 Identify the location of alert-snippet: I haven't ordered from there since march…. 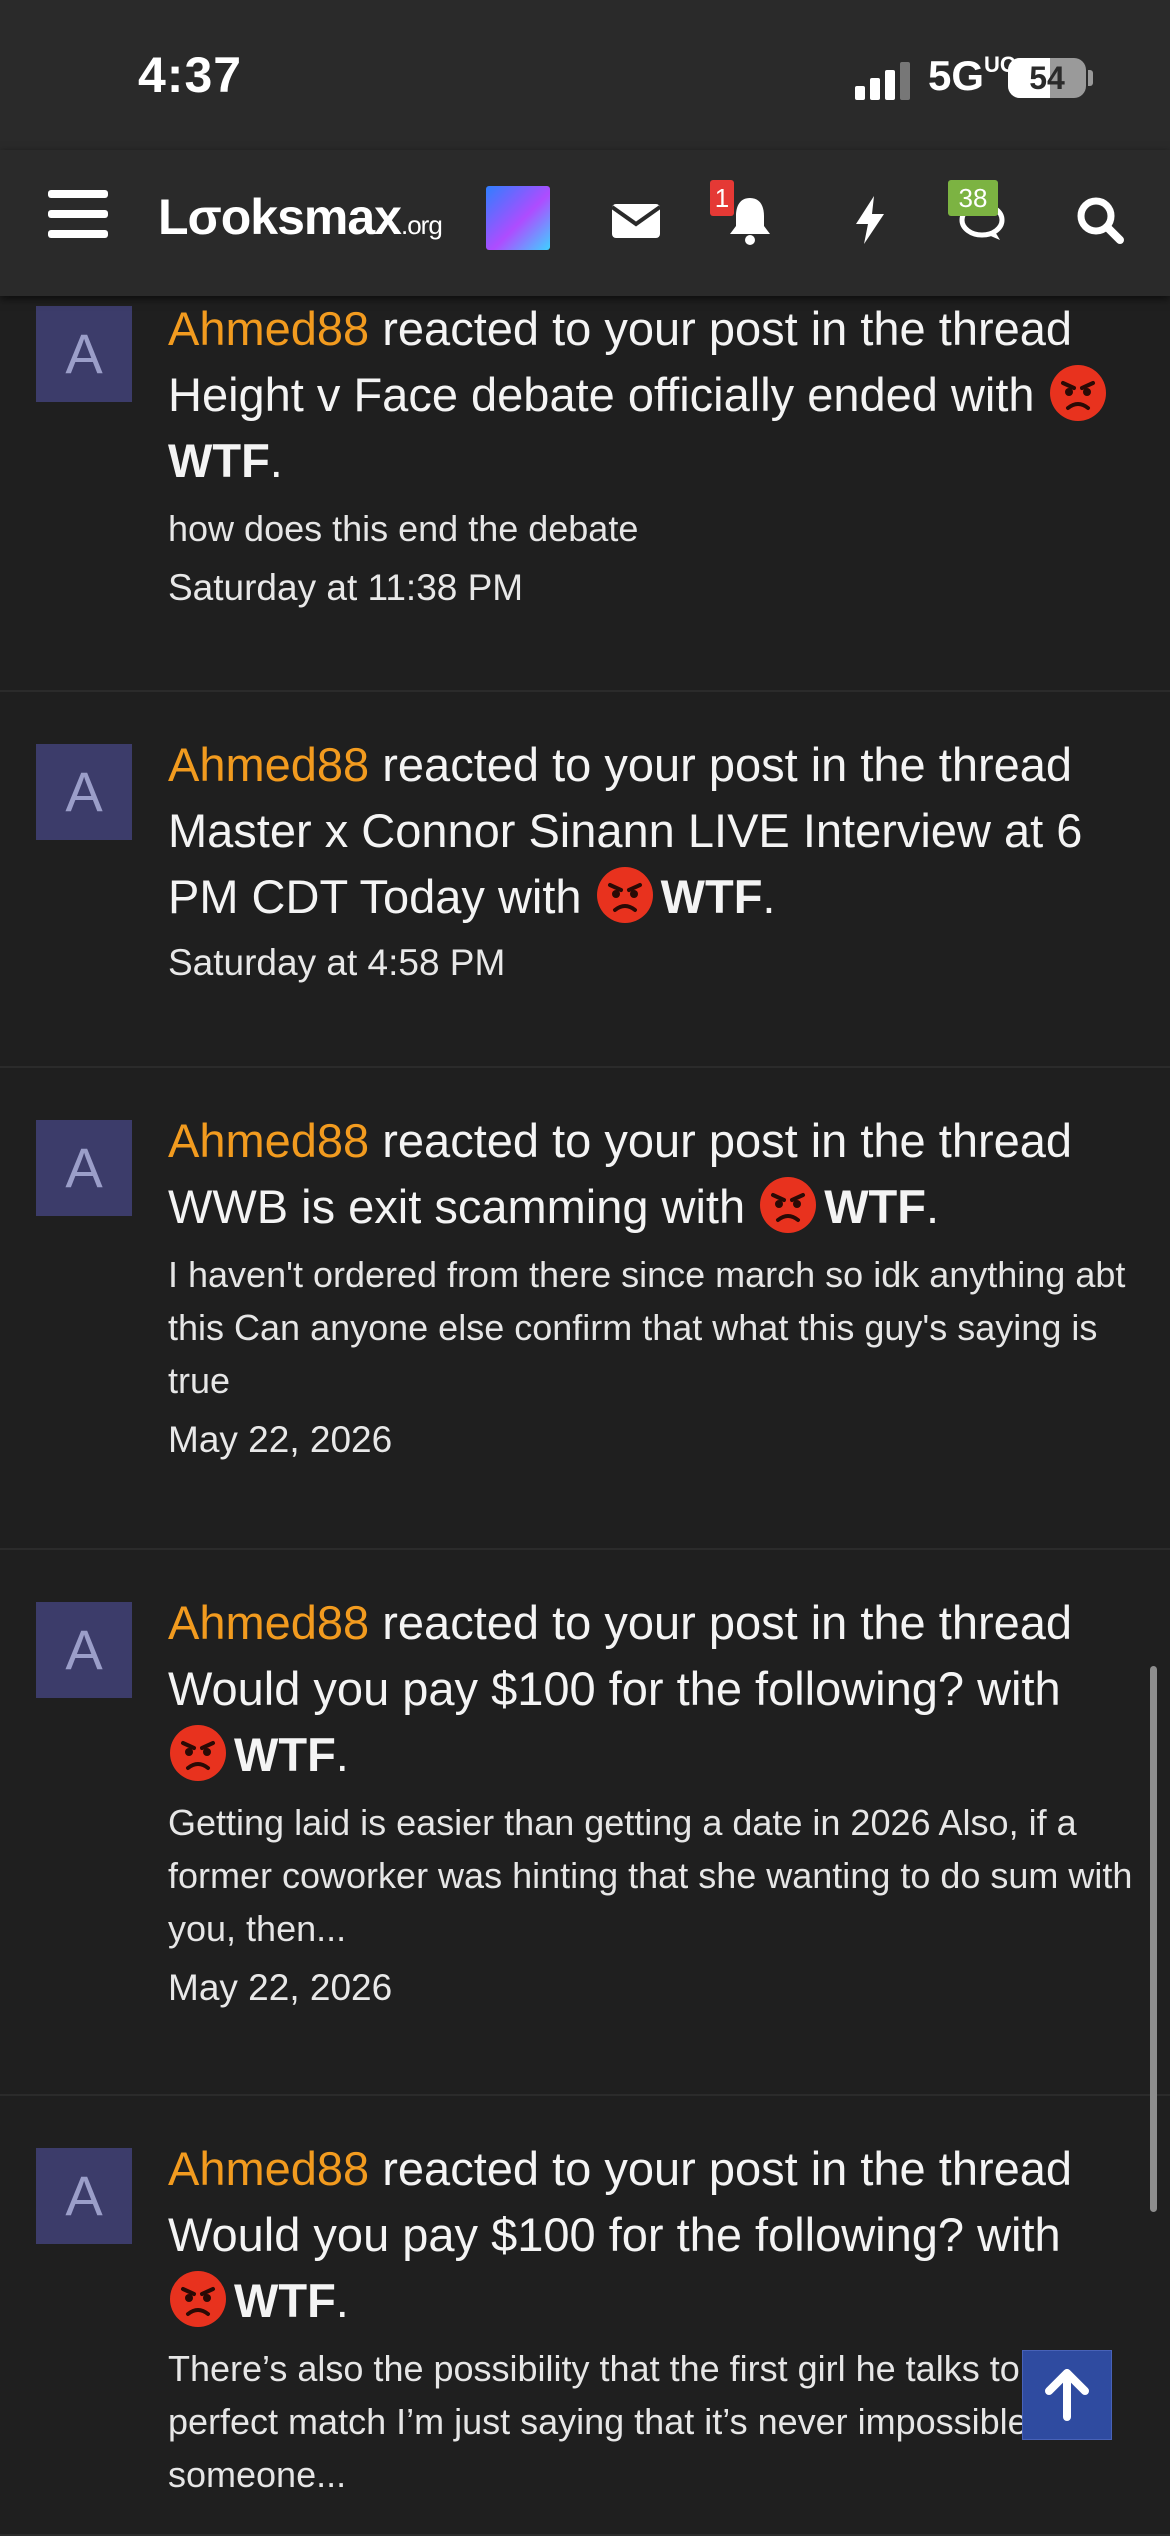
(647, 1327).